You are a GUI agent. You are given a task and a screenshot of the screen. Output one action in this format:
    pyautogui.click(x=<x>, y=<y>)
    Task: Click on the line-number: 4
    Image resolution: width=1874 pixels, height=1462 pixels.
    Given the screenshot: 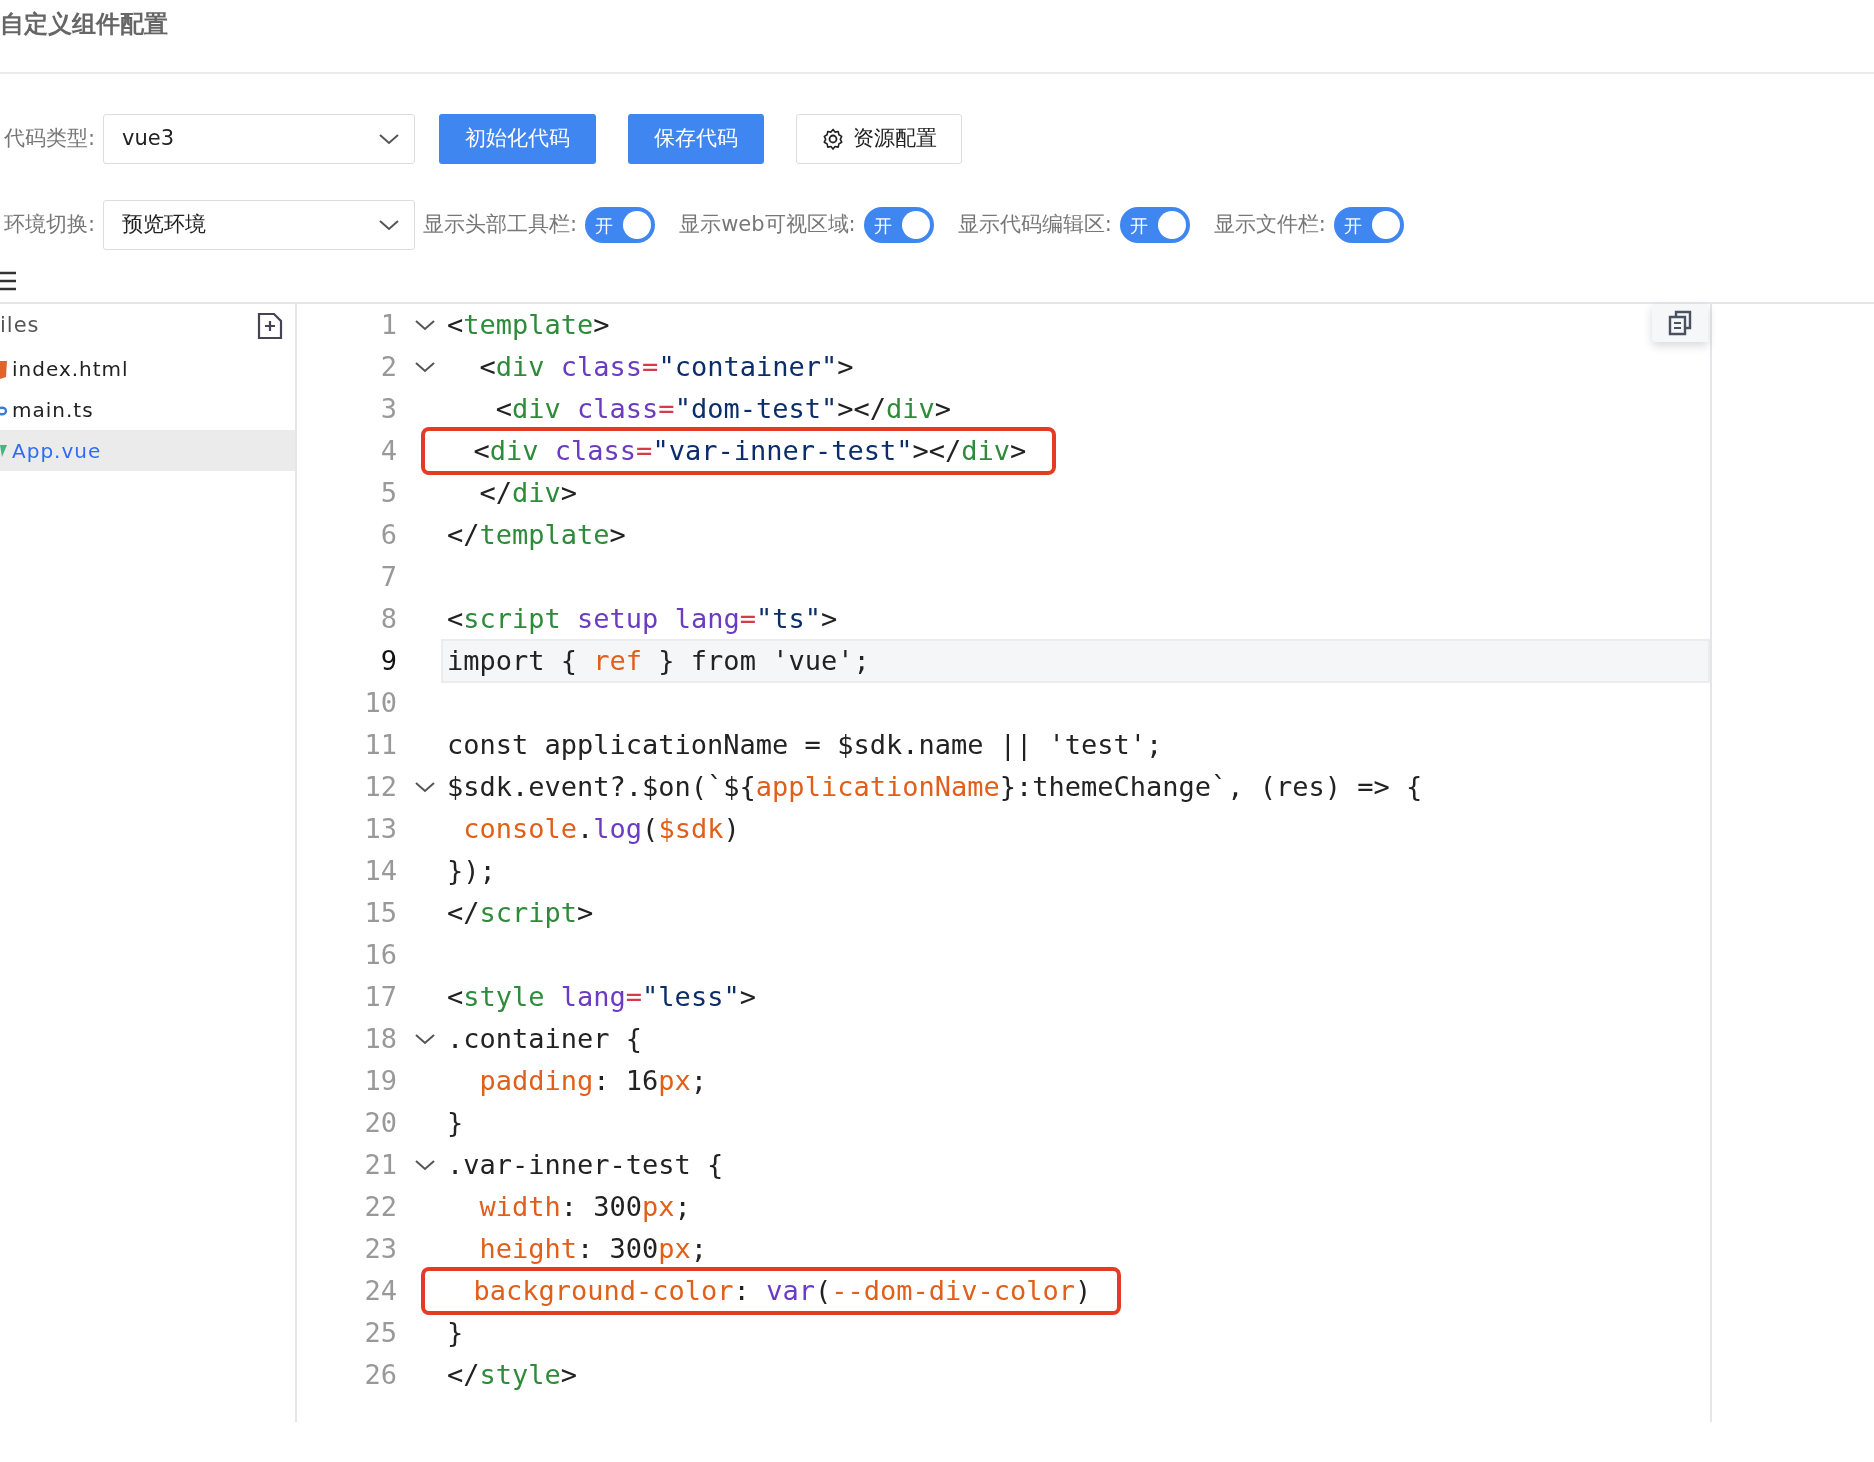 What is the action you would take?
    pyautogui.click(x=388, y=450)
    